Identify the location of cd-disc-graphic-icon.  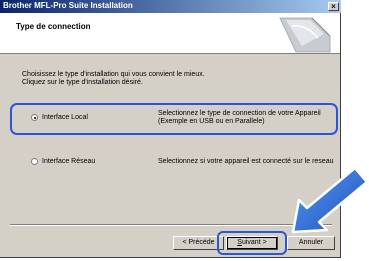
(305, 35).